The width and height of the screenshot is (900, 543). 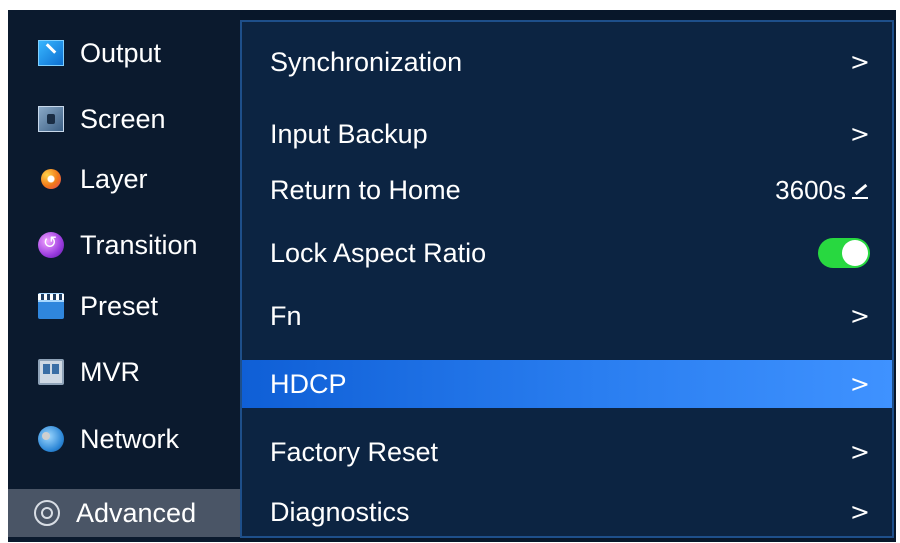 What do you see at coordinates (567, 190) in the screenshot?
I see `menu-row-return-to-home: Return to Home 3600s` at bounding box center [567, 190].